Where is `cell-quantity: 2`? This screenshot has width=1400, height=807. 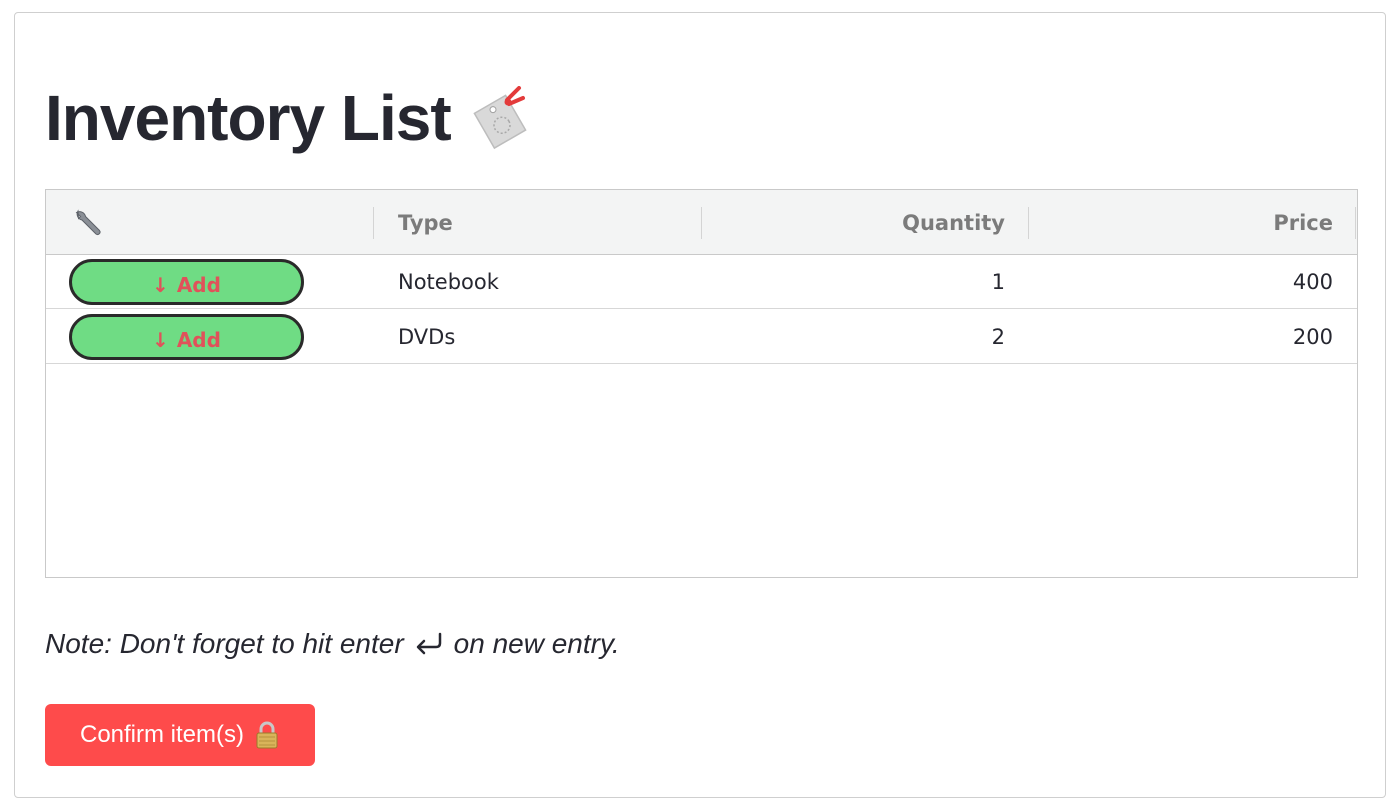
cell-quantity: 2 is located at coordinates (855, 337).